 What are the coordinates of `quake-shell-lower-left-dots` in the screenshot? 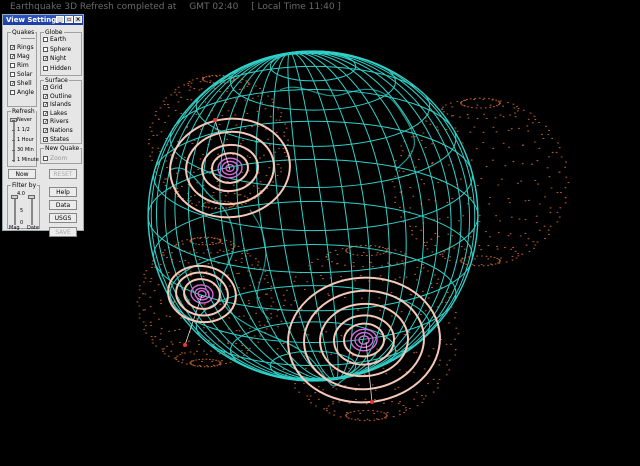 It's located at (205, 302).